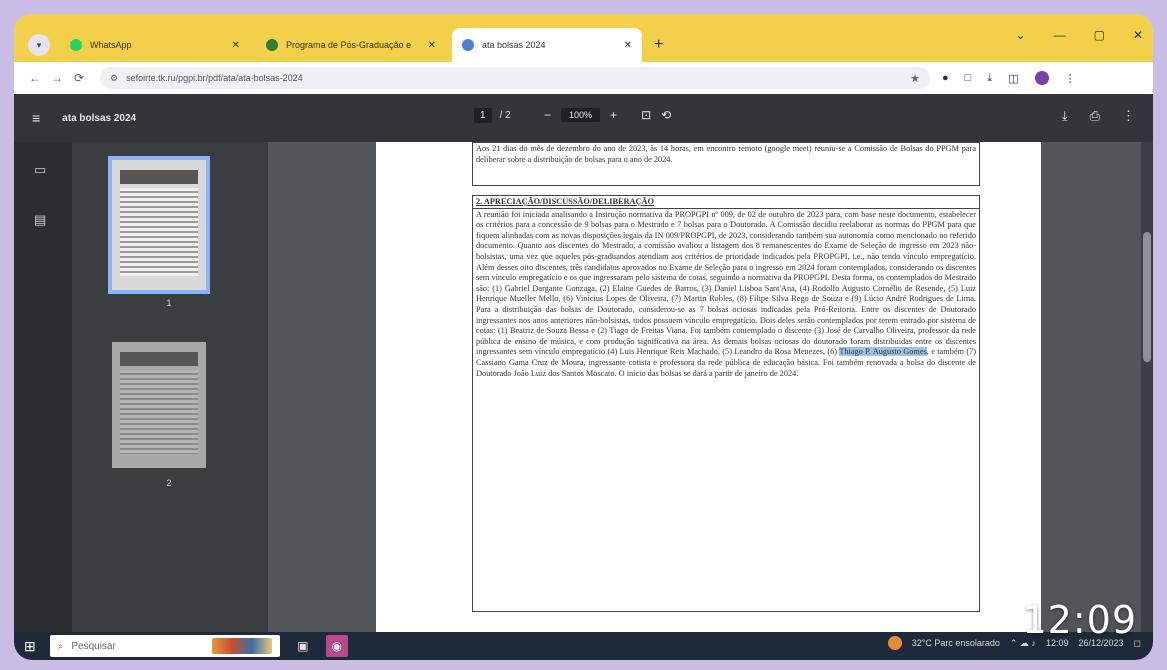  What do you see at coordinates (607, 115) in the screenshot?
I see `zoom-controls: − 100% + ⊡ ⟲` at bounding box center [607, 115].